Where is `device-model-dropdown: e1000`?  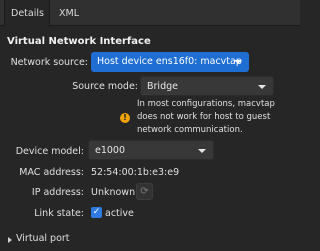
device-model-dropdown: e1000 is located at coordinates (151, 150).